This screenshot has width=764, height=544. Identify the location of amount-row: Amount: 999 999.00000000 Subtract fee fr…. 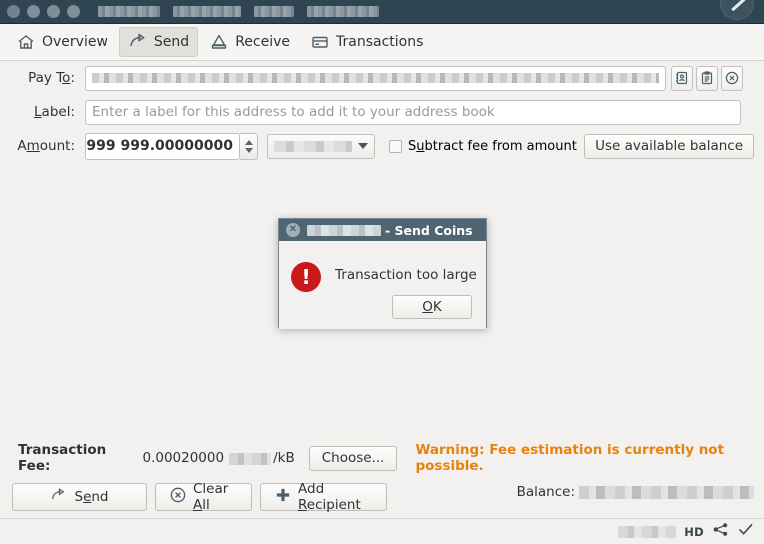
(382, 146).